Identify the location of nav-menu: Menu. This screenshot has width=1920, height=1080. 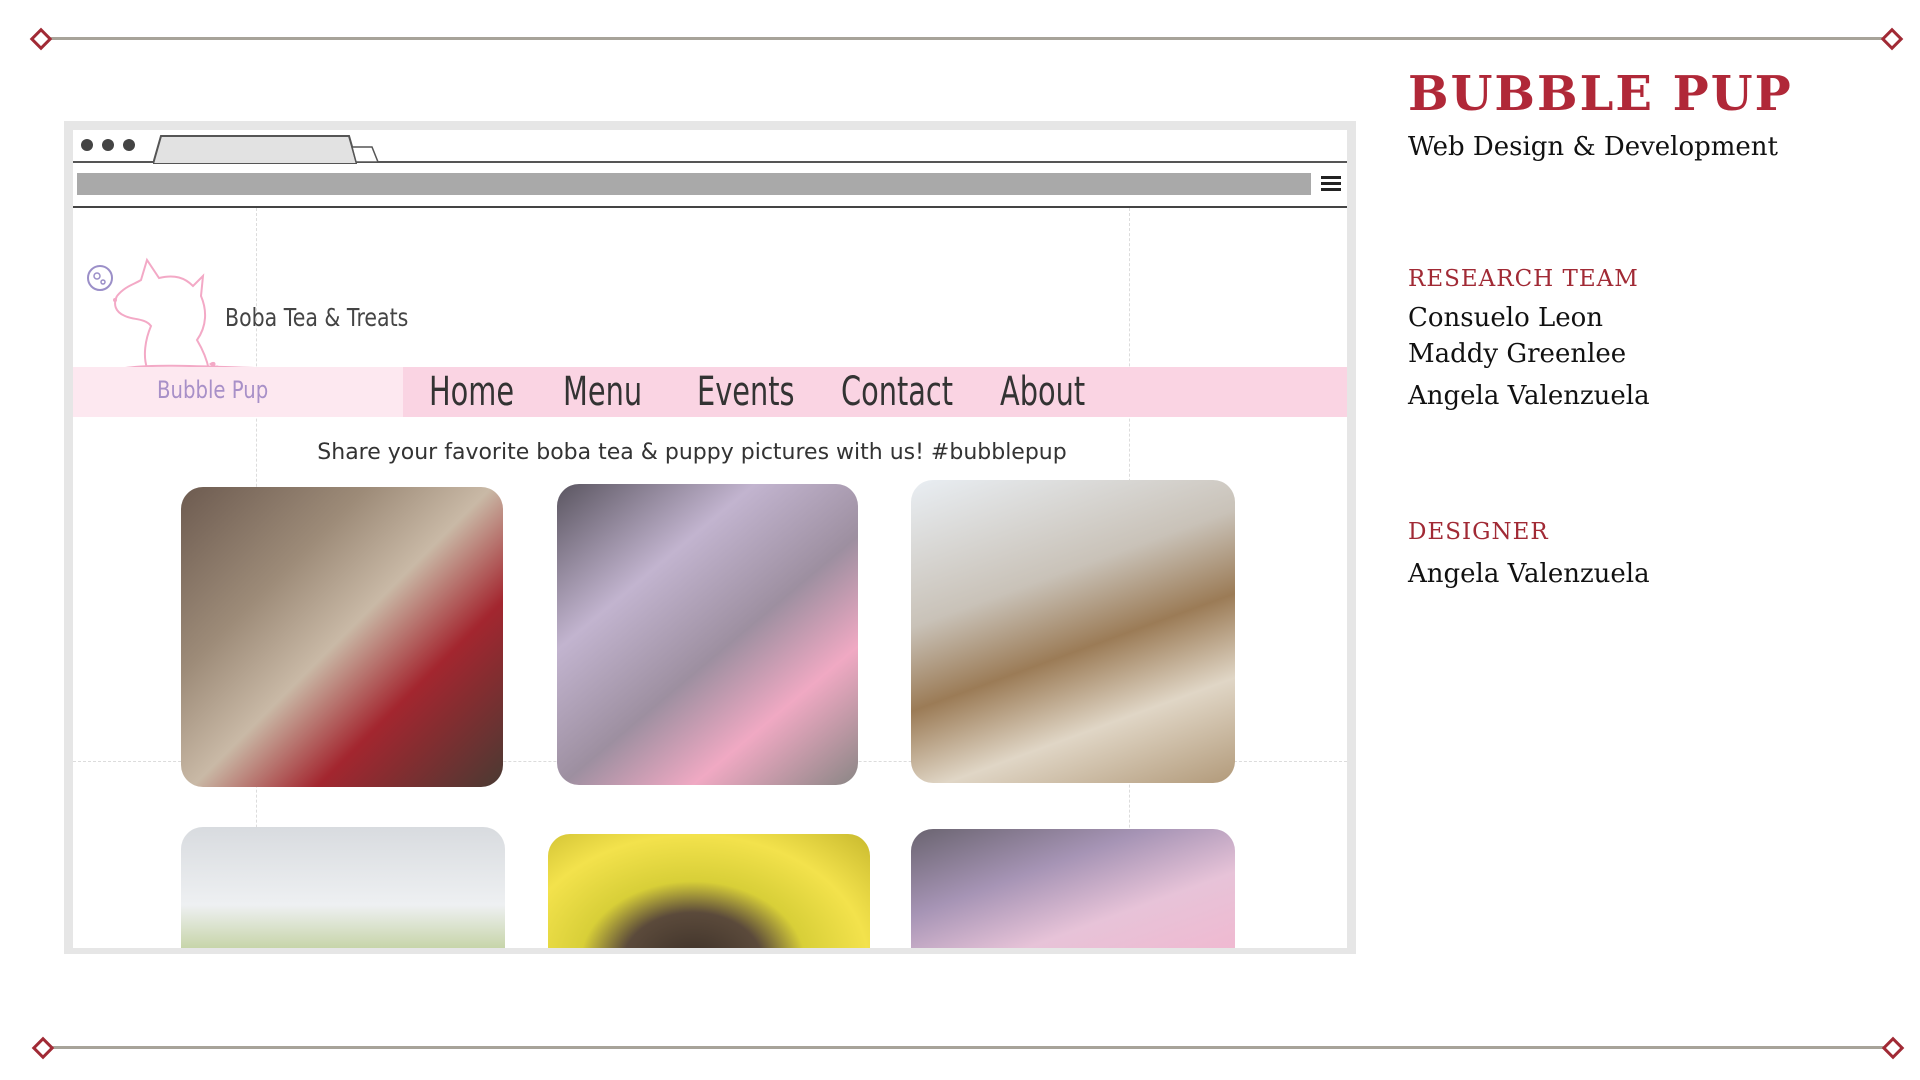
(602, 392).